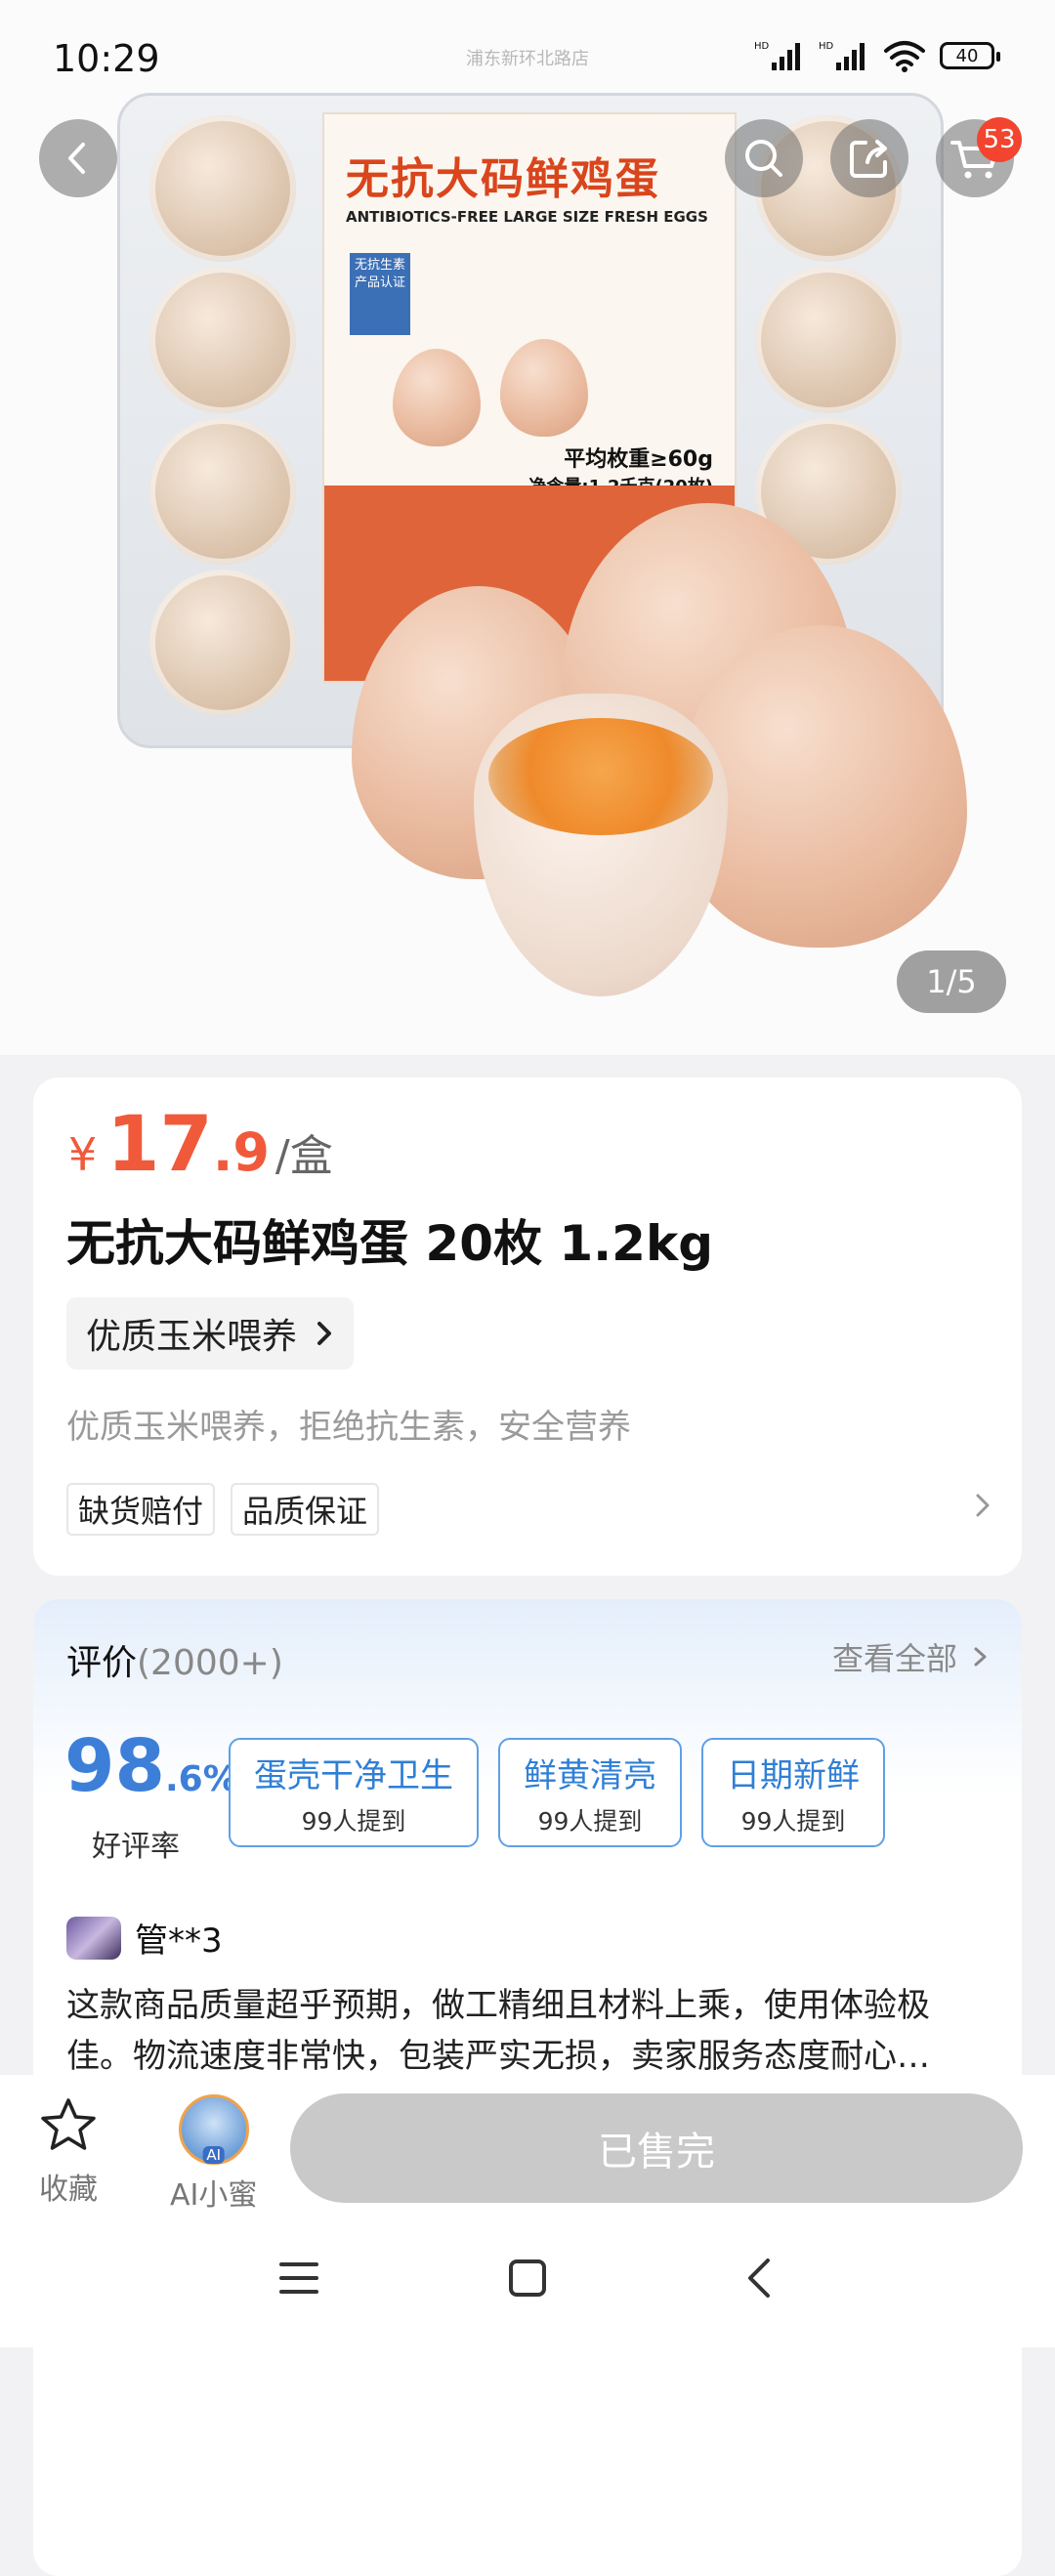  I want to click on positive-rate-label: 好评率, so click(136, 1847).